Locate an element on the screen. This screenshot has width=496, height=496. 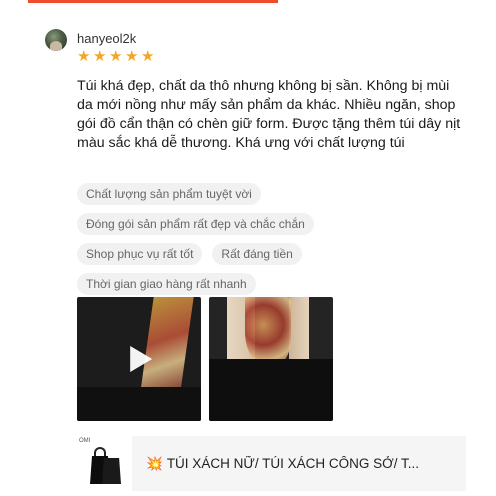
tag-value: Rất đáng tiền is located at coordinates (257, 254).